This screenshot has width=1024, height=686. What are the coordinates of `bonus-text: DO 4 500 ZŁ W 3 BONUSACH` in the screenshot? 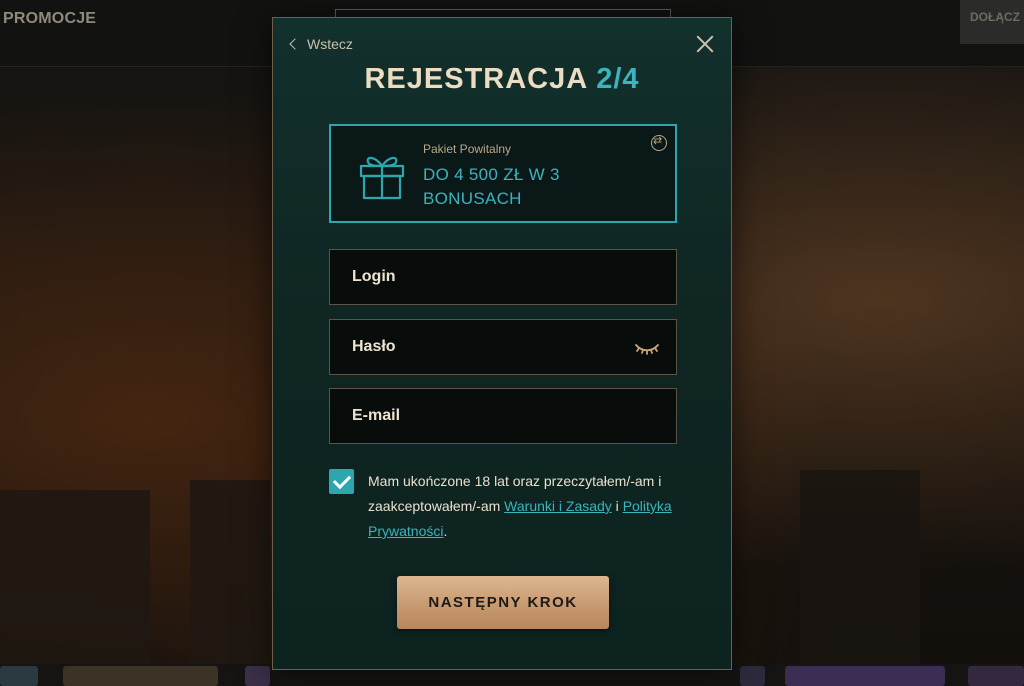 It's located at (491, 186).